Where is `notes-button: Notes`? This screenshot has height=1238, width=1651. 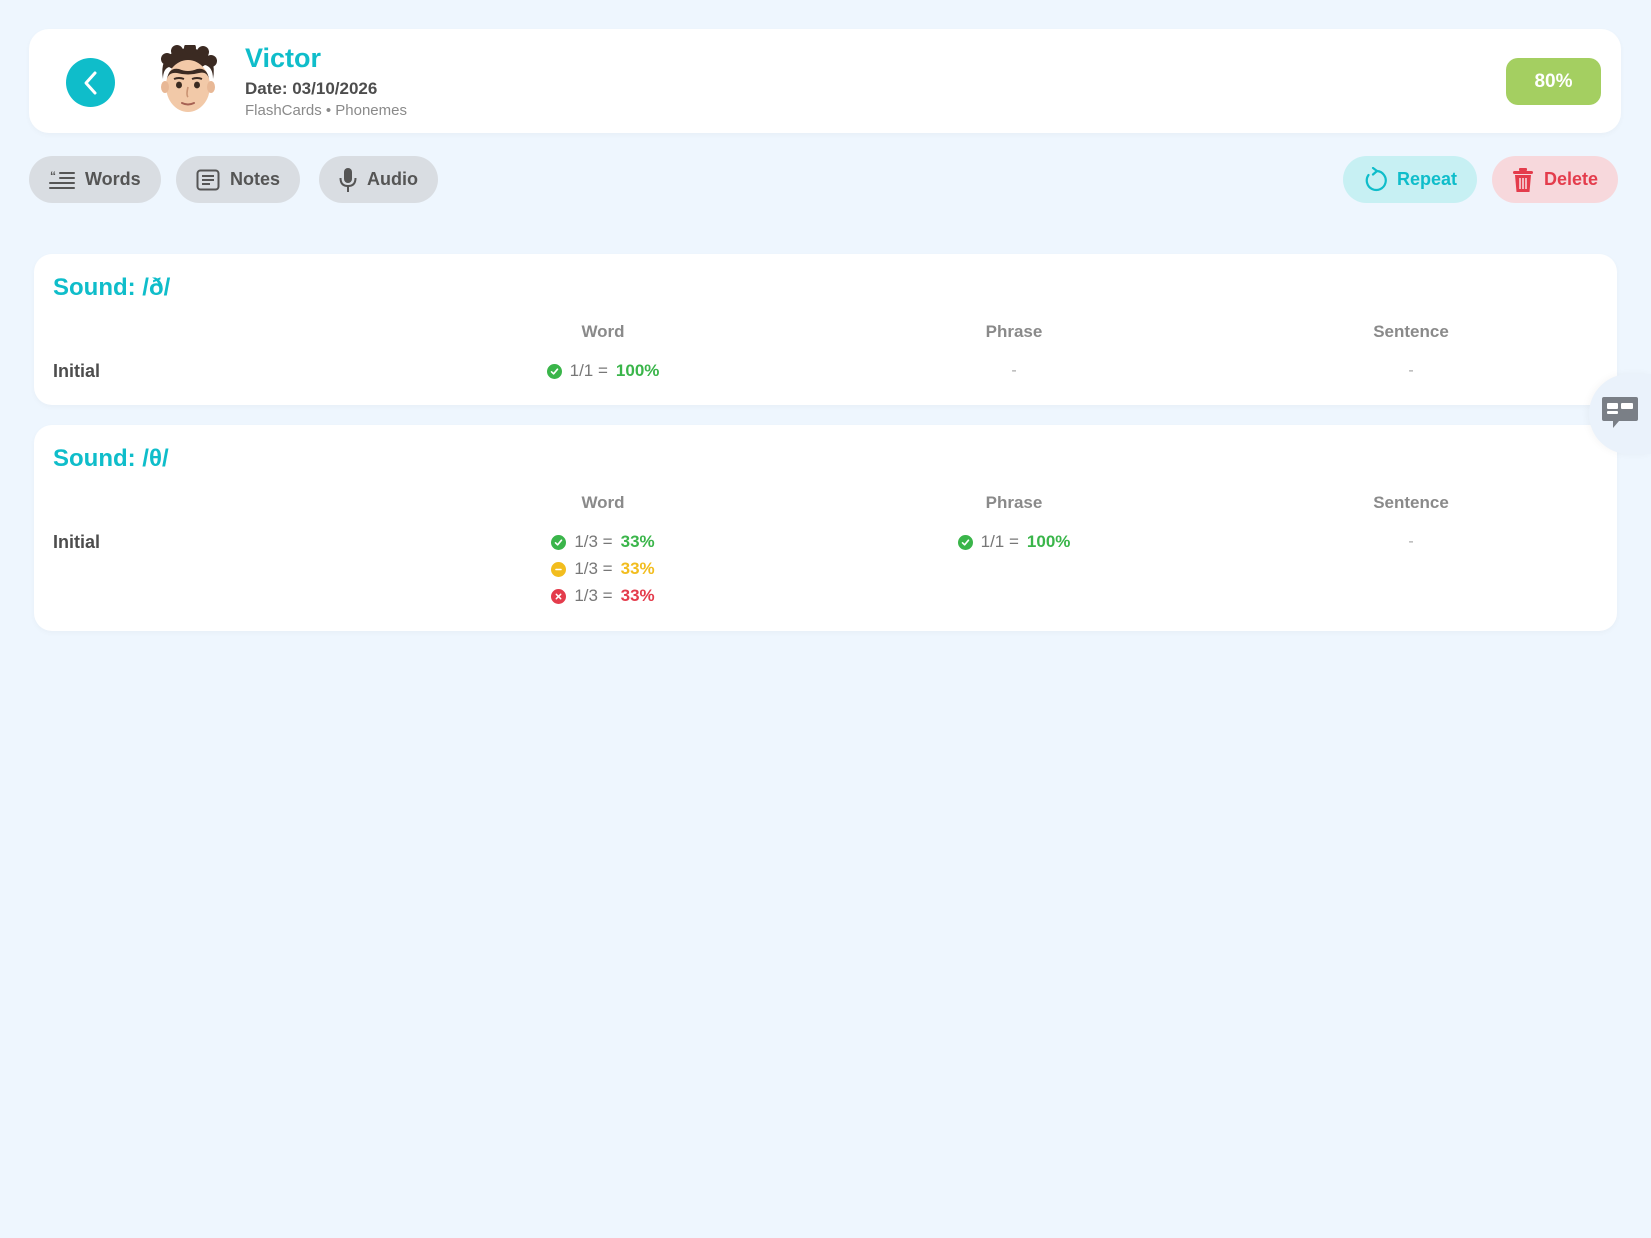
notes-button: Notes is located at coordinates (238, 179).